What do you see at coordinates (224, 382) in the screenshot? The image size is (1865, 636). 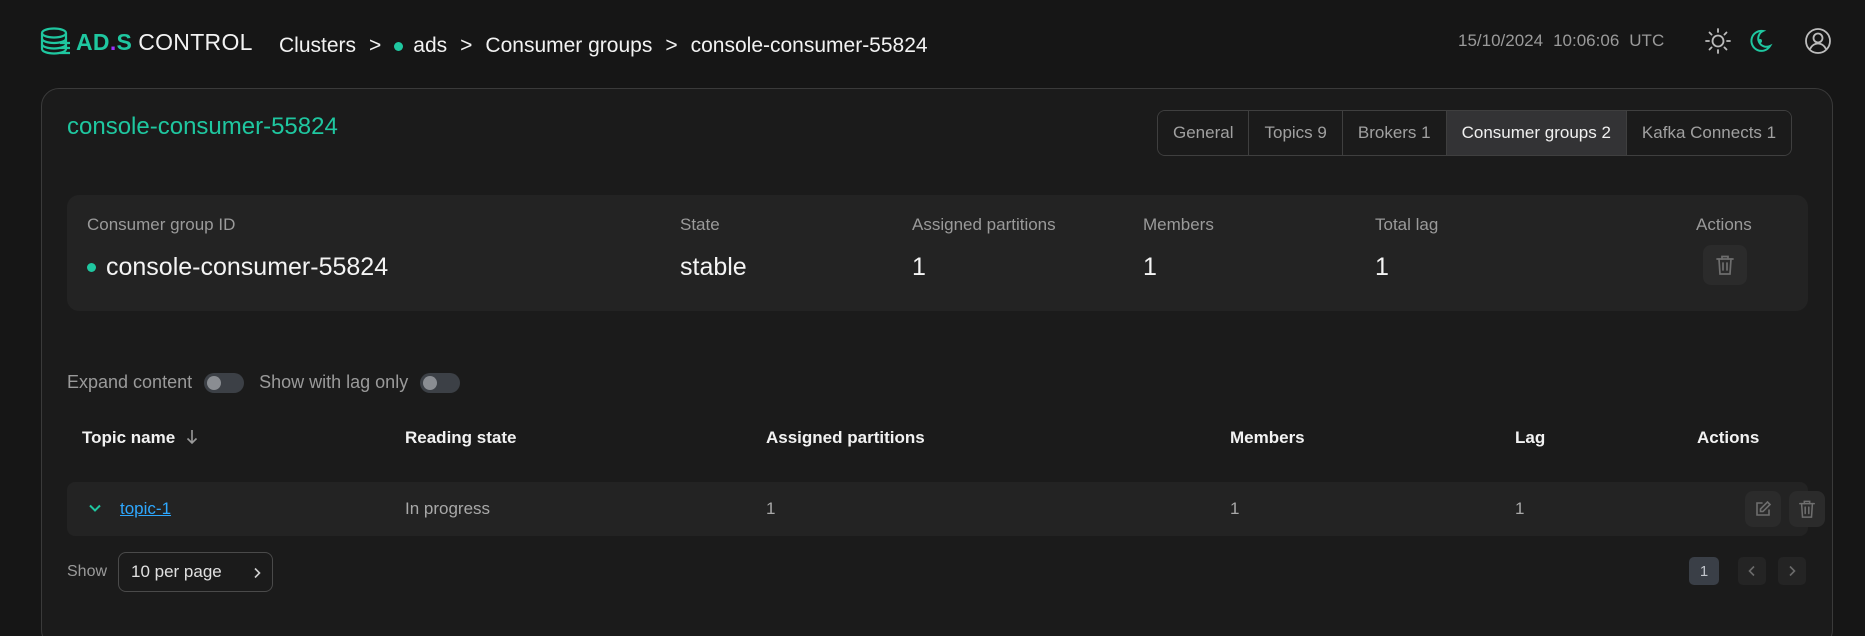 I see `expand-content-toggle` at bounding box center [224, 382].